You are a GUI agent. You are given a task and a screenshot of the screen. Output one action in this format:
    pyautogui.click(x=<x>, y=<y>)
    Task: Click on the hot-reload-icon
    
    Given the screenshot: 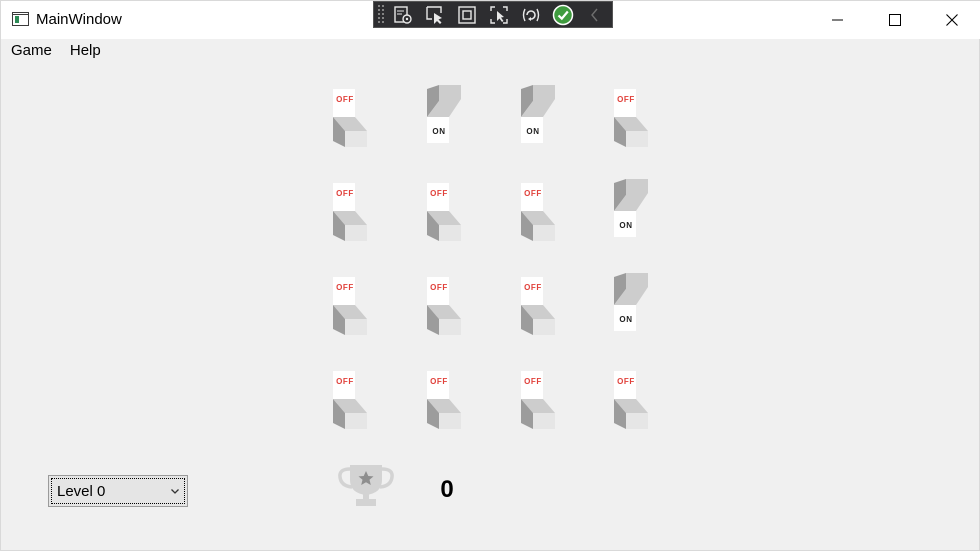 What is the action you would take?
    pyautogui.click(x=531, y=15)
    